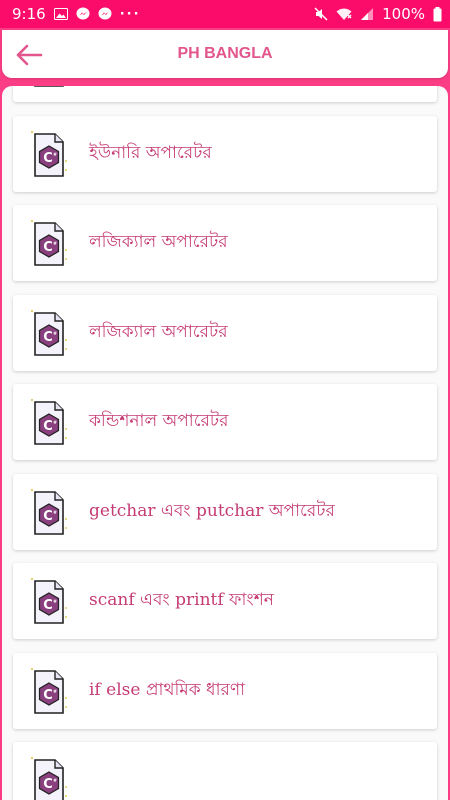 The height and width of the screenshot is (800, 450). What do you see at coordinates (212, 510) in the screenshot?
I see `list-item-label: getchar এবং putchar অপারেটর` at bounding box center [212, 510].